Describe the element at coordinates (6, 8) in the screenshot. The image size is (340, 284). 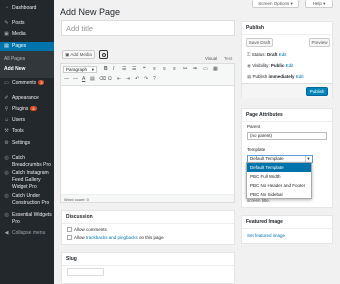
I see `dashboard-icon: ◔` at that location.